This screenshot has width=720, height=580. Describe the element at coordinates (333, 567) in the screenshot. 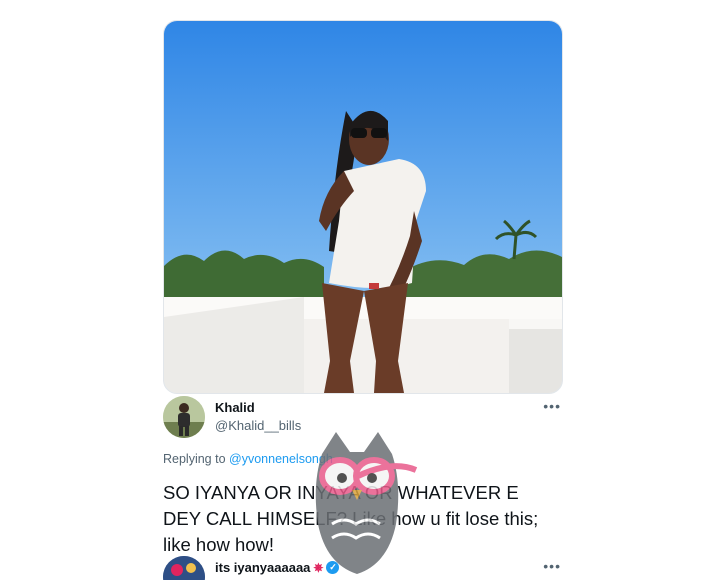

I see `verified-badge-icon: ✓` at that location.